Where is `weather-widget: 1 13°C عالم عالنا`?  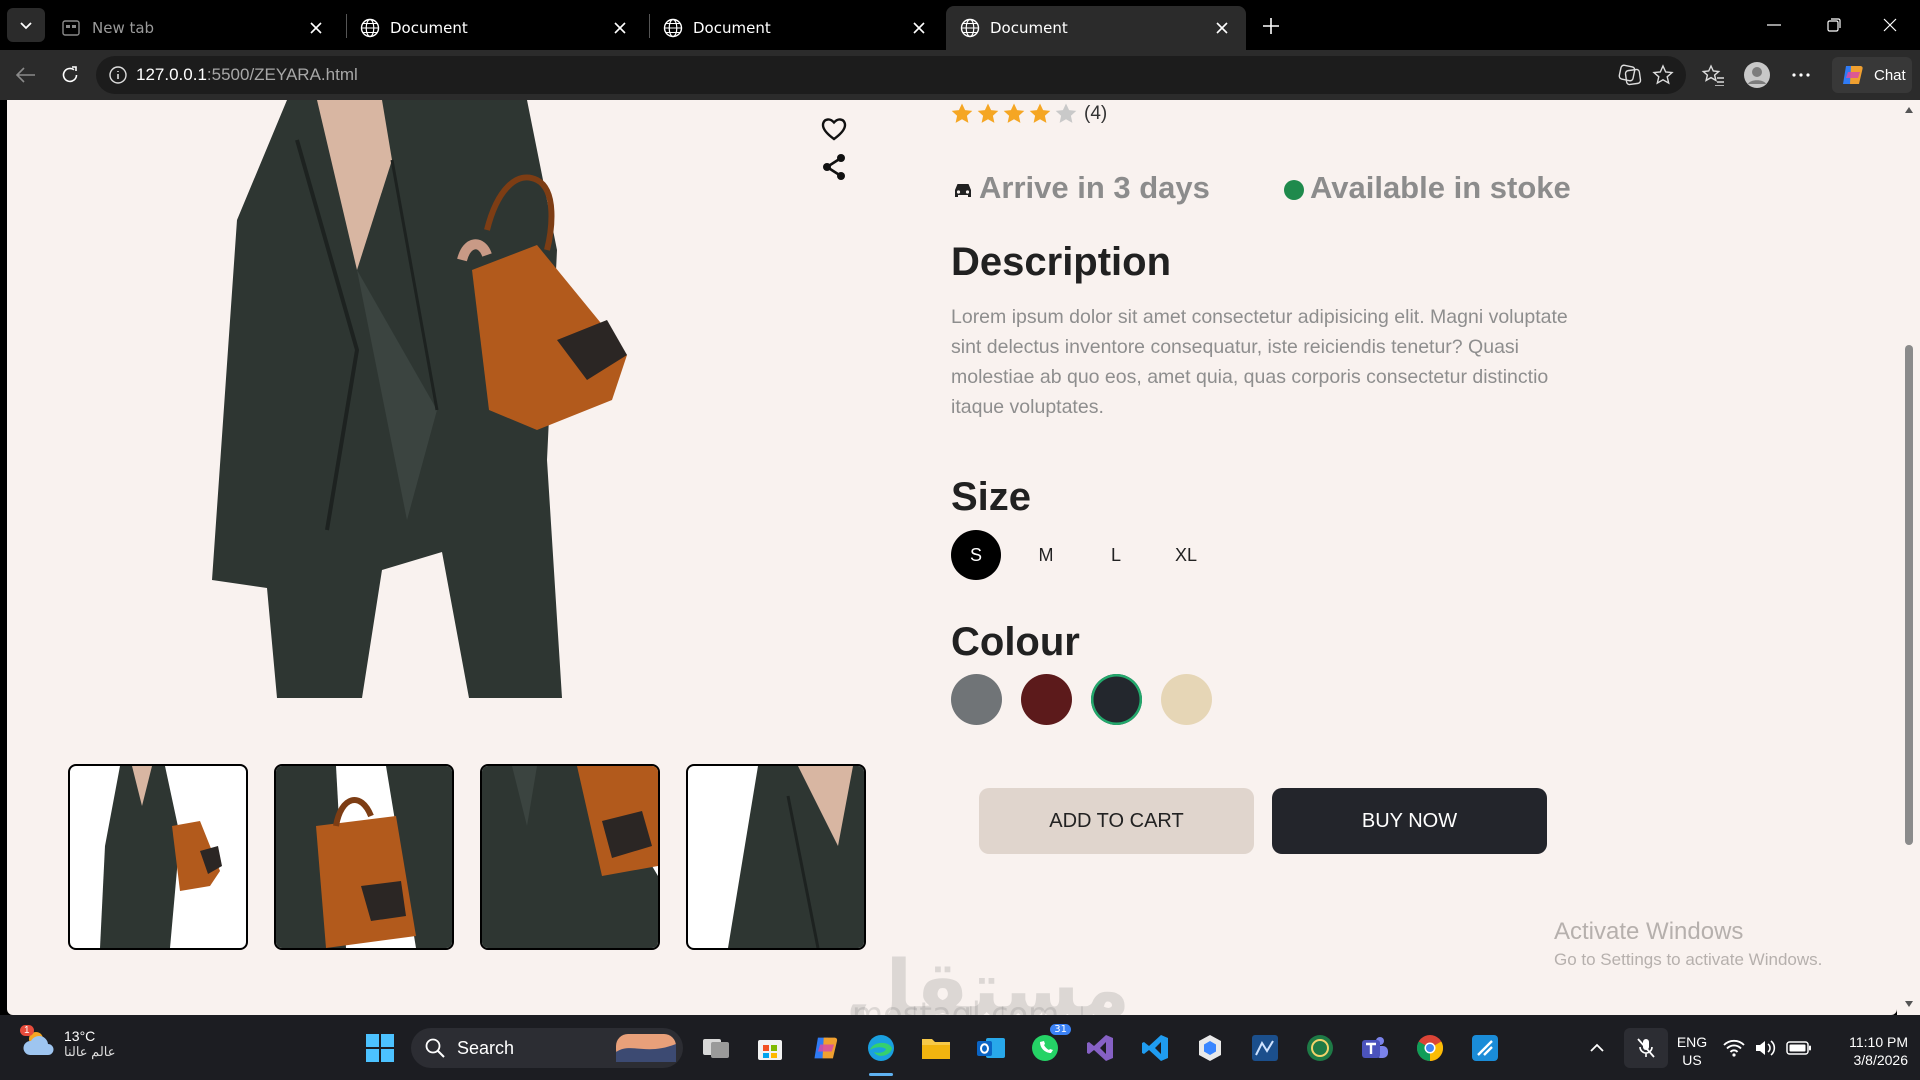
weather-widget: 1 13°C عالم عالنا is located at coordinates (68, 1043).